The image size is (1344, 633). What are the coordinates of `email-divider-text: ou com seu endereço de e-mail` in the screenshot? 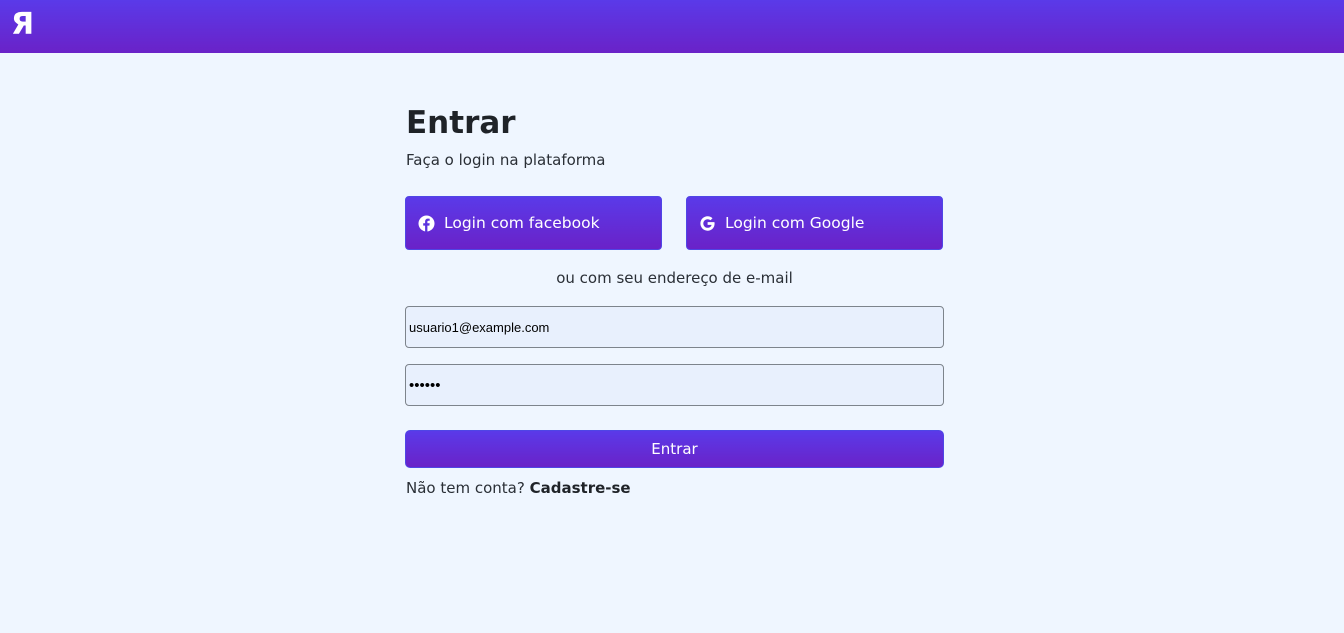 It's located at (674, 278).